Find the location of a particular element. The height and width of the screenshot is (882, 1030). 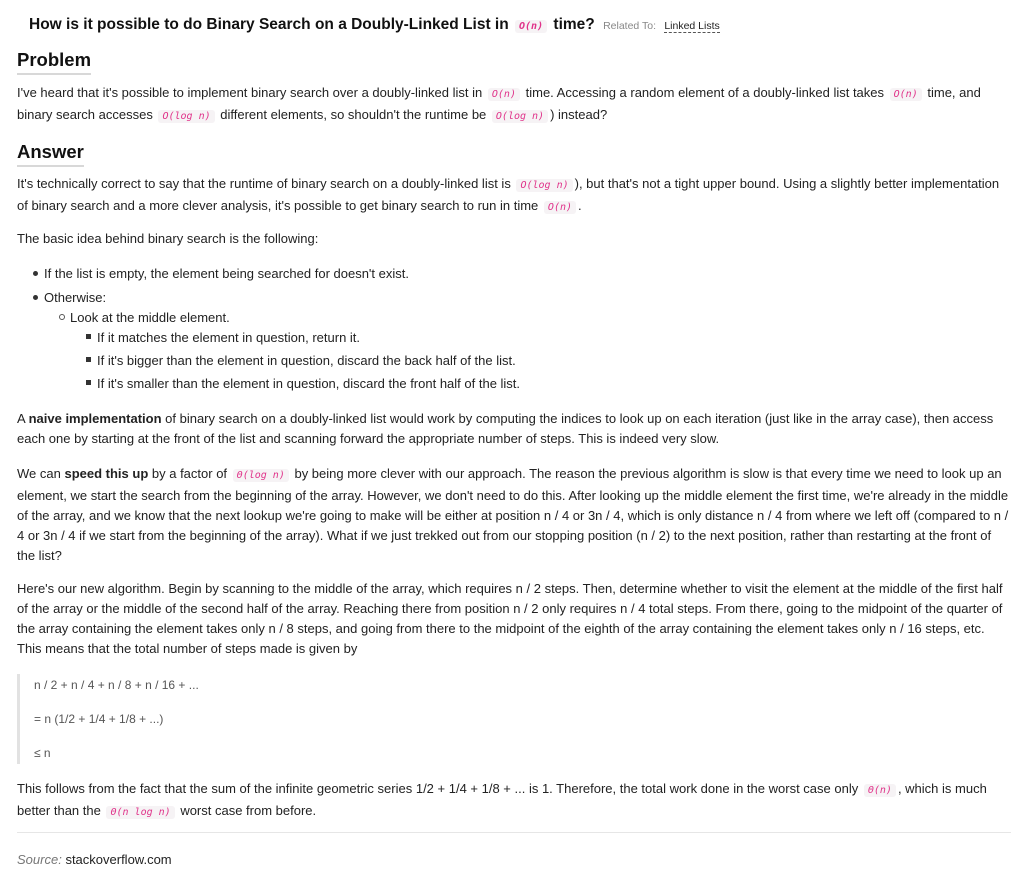

inline-code: Θ(log n) is located at coordinates (260, 475).